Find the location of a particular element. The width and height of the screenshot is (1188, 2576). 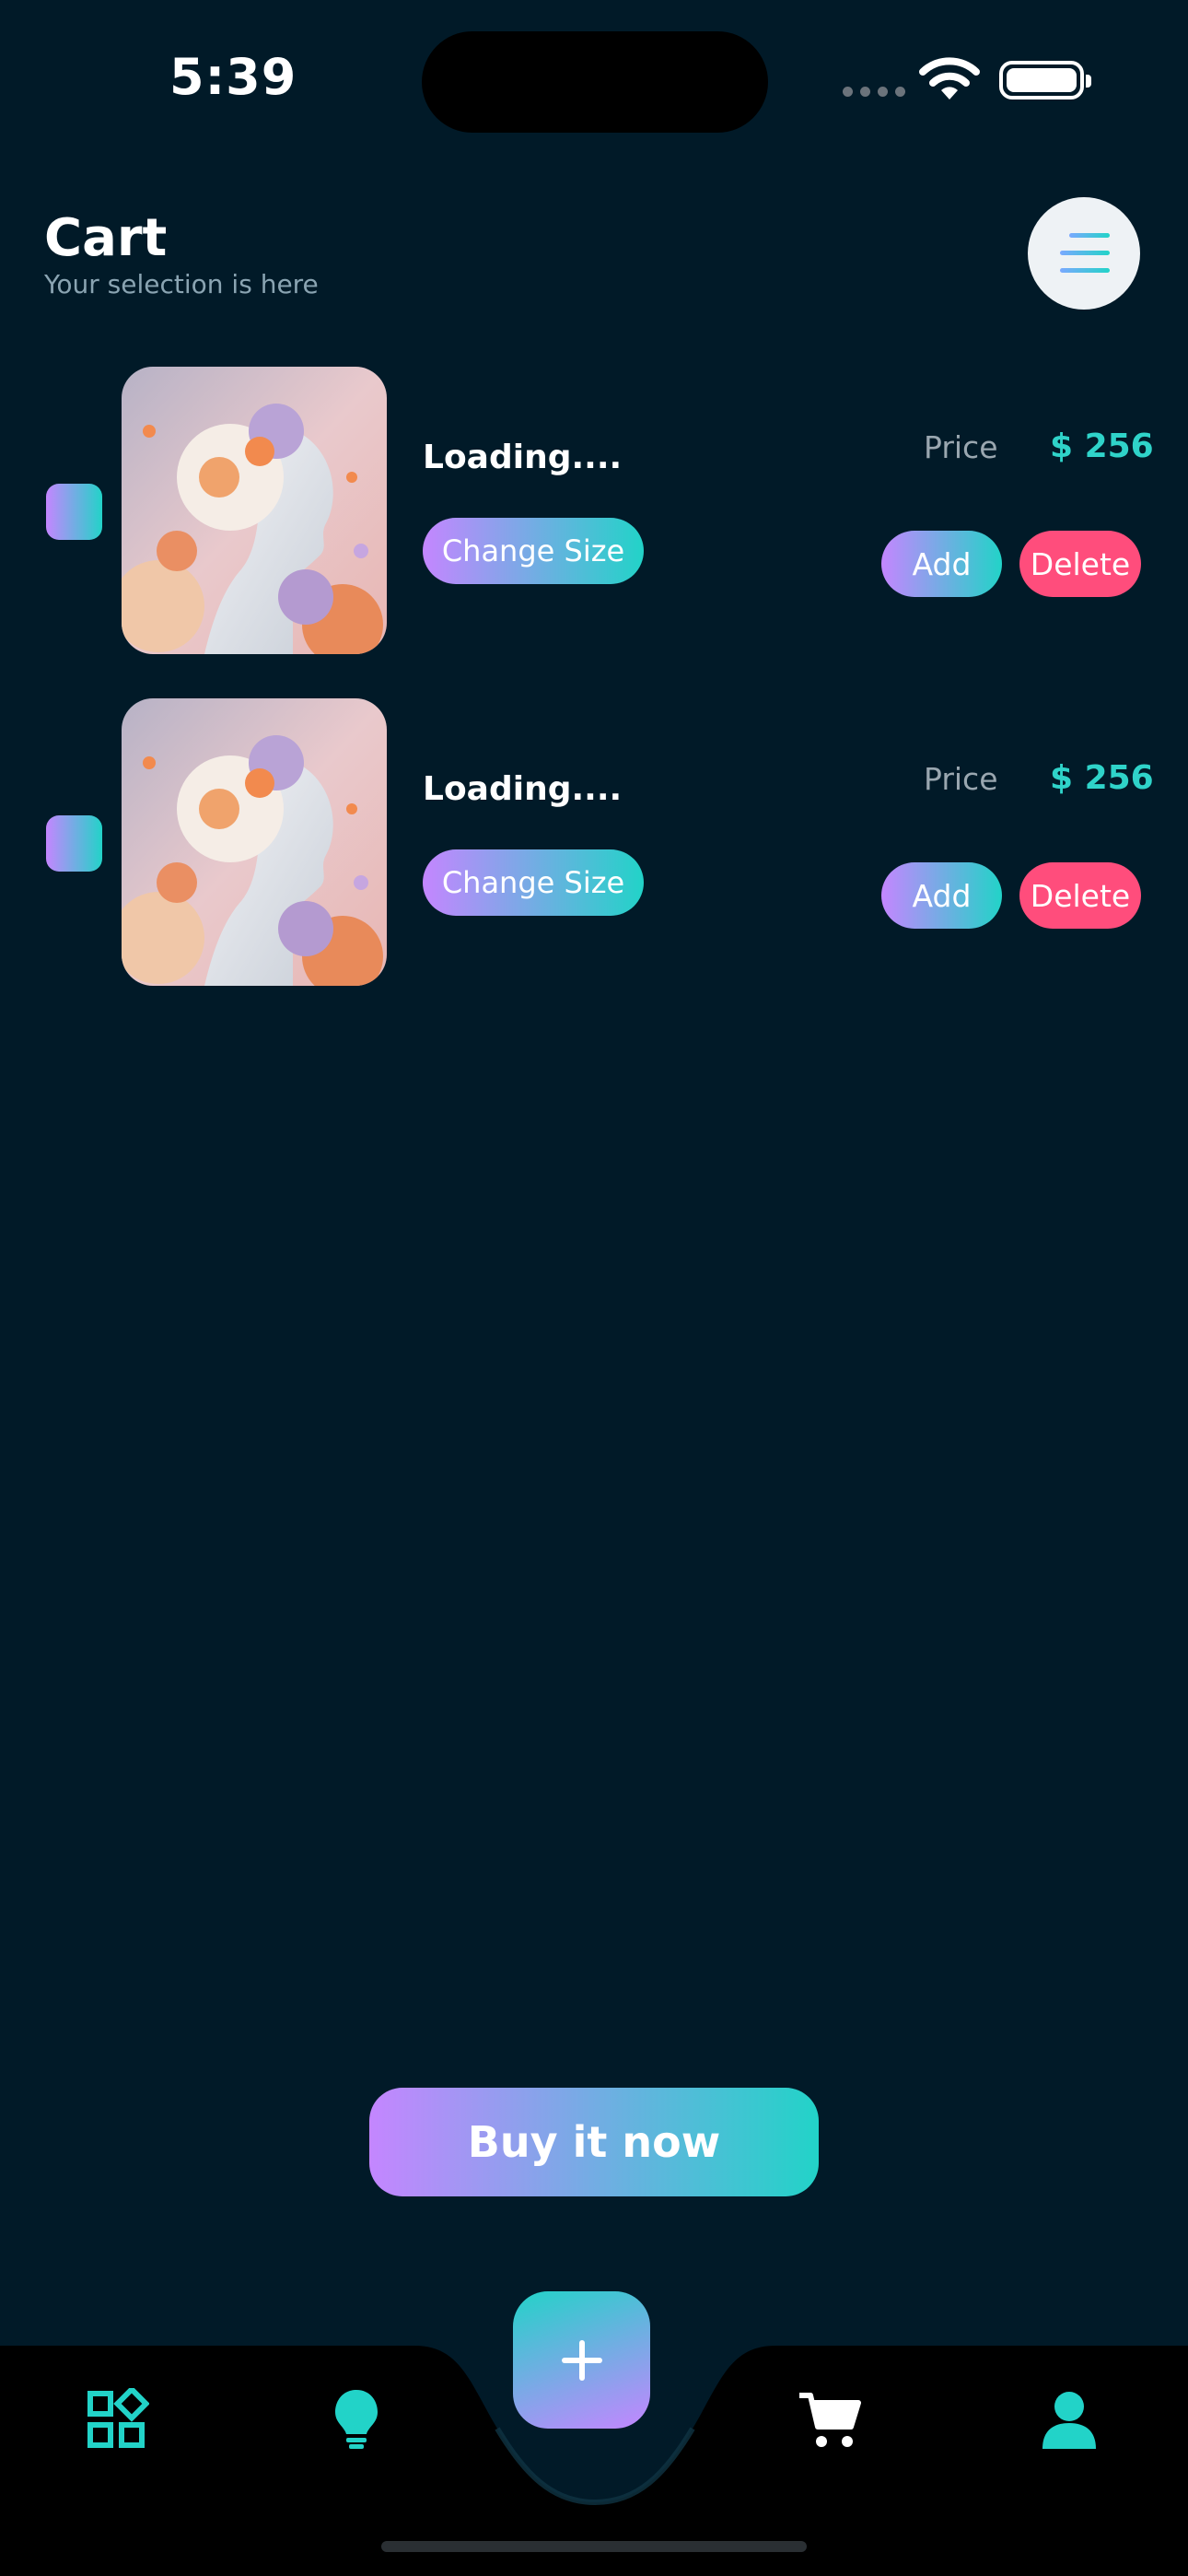

wifi-icon is located at coordinates (949, 78).